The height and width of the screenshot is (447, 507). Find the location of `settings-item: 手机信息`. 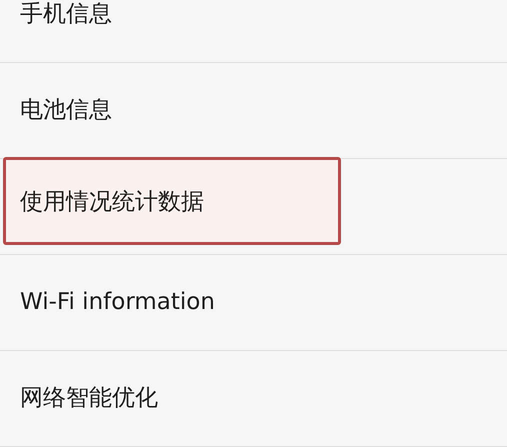

settings-item: 手机信息 is located at coordinates (66, 16).